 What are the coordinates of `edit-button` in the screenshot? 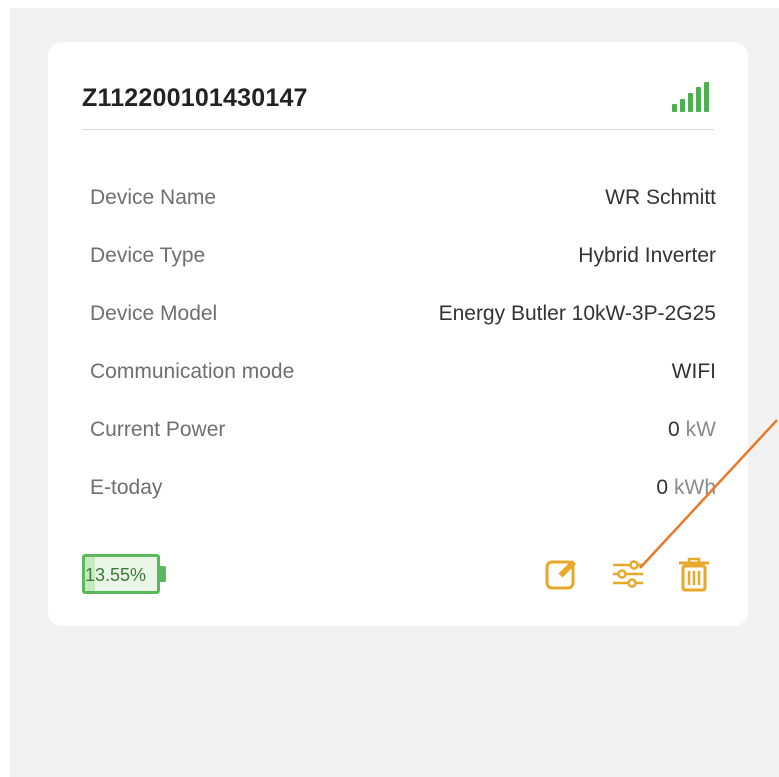 It's located at (562, 574).